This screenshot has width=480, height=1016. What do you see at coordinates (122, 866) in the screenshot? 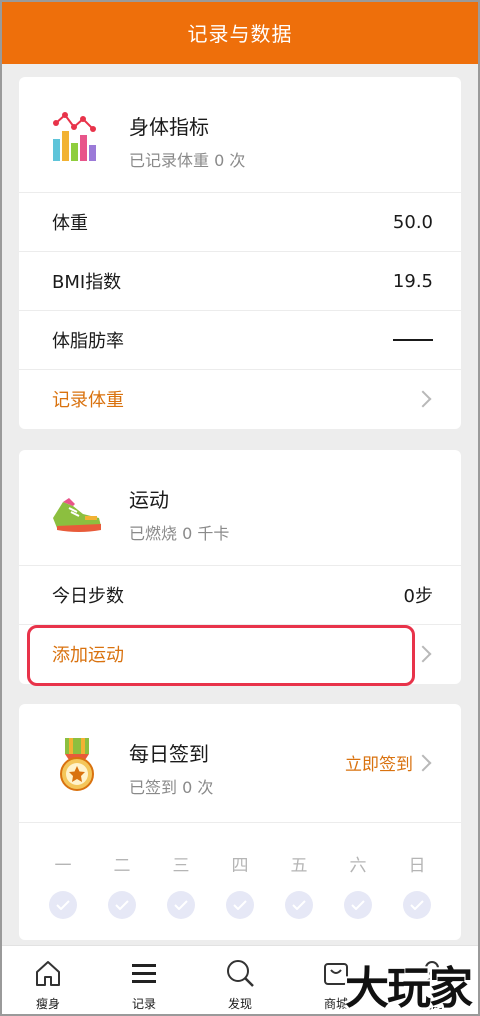
I see `day-label: 二` at bounding box center [122, 866].